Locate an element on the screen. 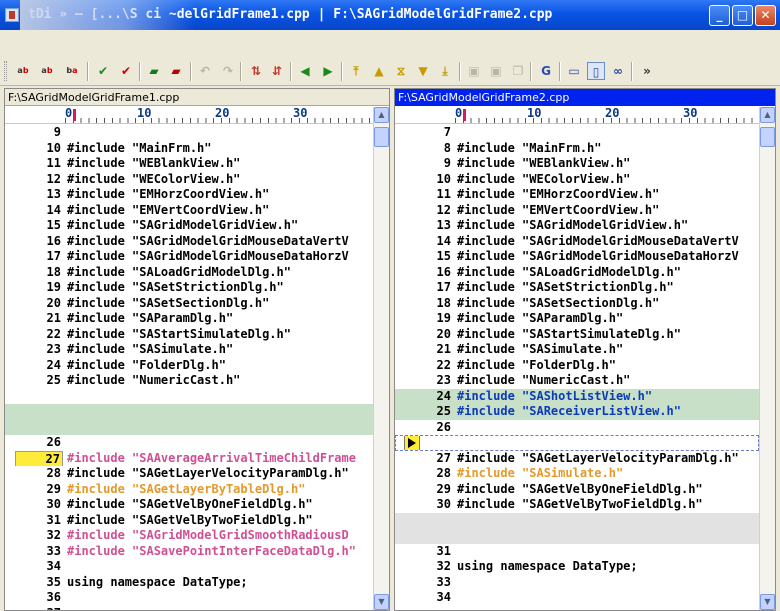  code-line: 19 #include "SAParamDlg.h" is located at coordinates (577, 319).